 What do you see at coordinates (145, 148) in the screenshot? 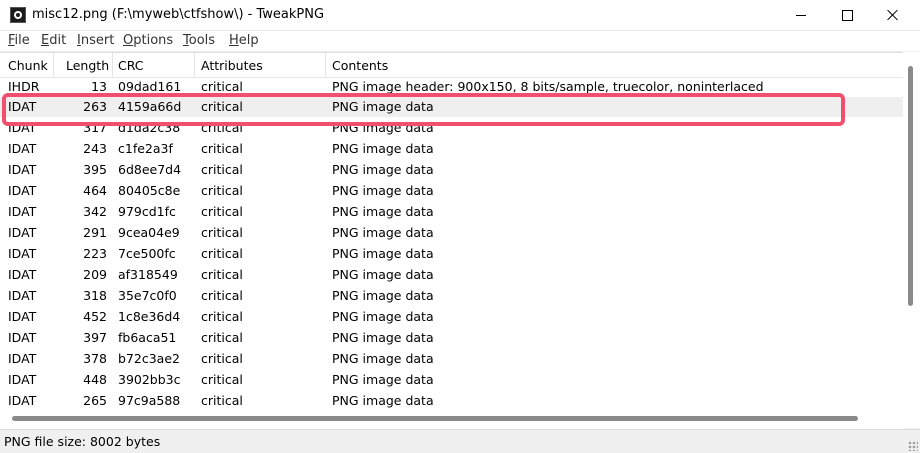
I see `crc-cell: c1fe2a3f` at bounding box center [145, 148].